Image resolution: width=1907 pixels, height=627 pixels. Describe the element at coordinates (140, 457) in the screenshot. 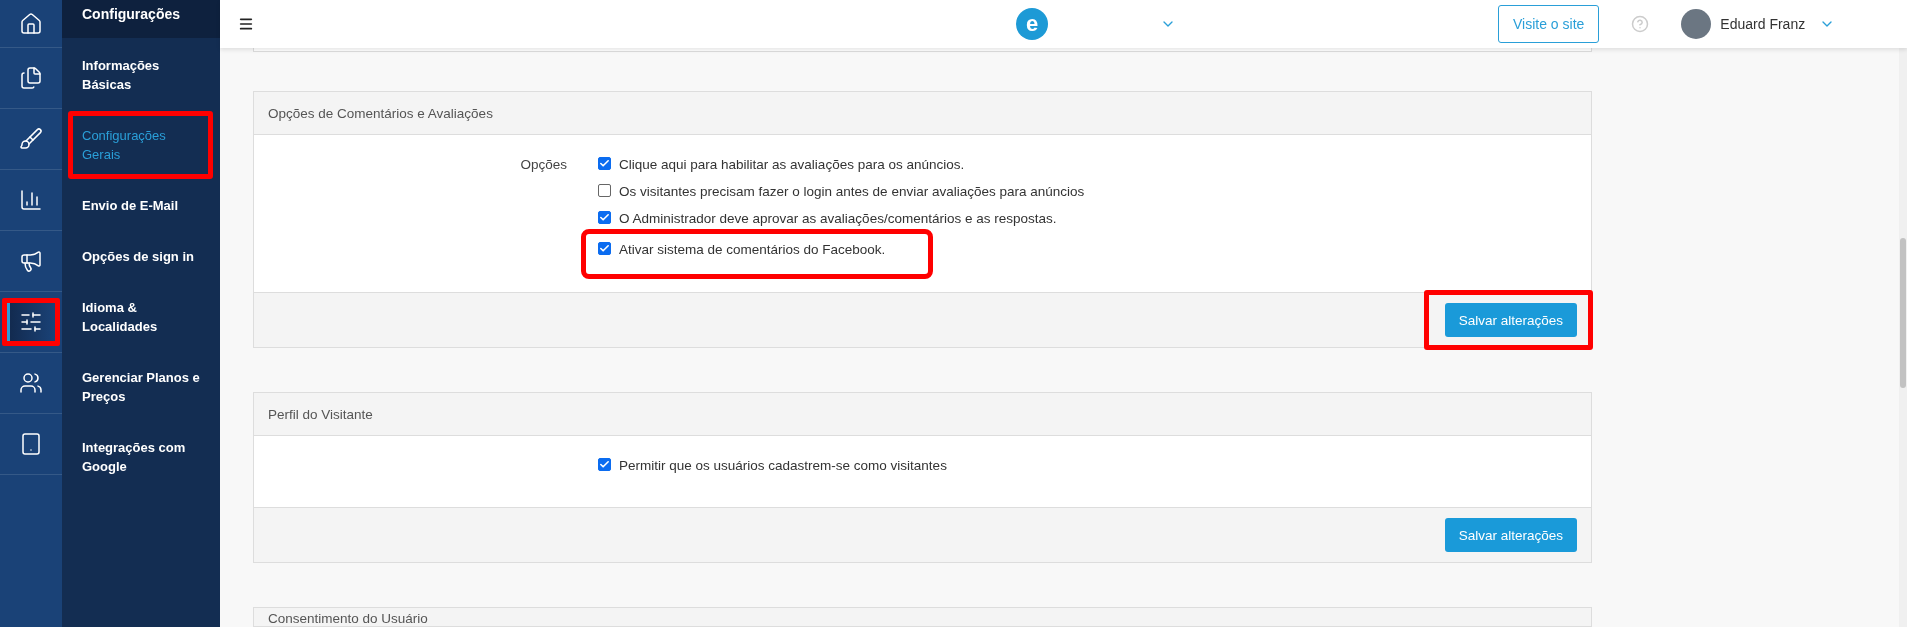

I see `sidebar-item: Integrações com Google` at that location.